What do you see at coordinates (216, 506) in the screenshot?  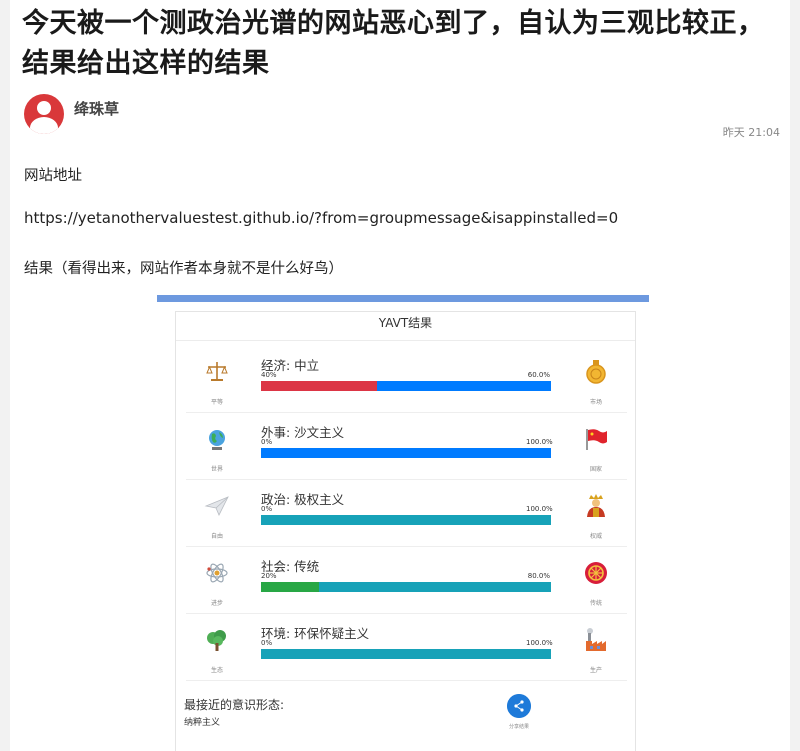 I see `paper-plane-icon` at bounding box center [216, 506].